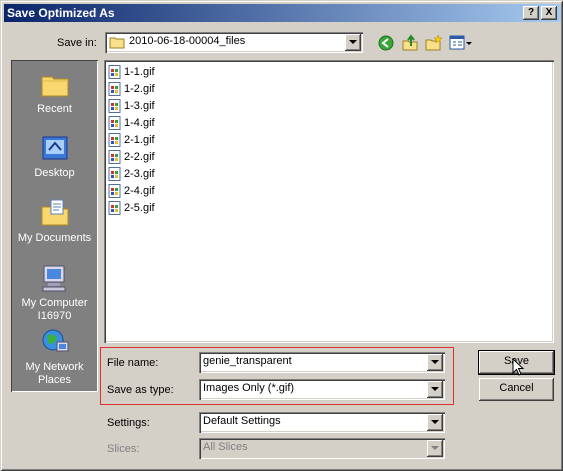 This screenshot has height=471, width=563. What do you see at coordinates (434, 43) in the screenshot?
I see `new-folder-icon` at bounding box center [434, 43].